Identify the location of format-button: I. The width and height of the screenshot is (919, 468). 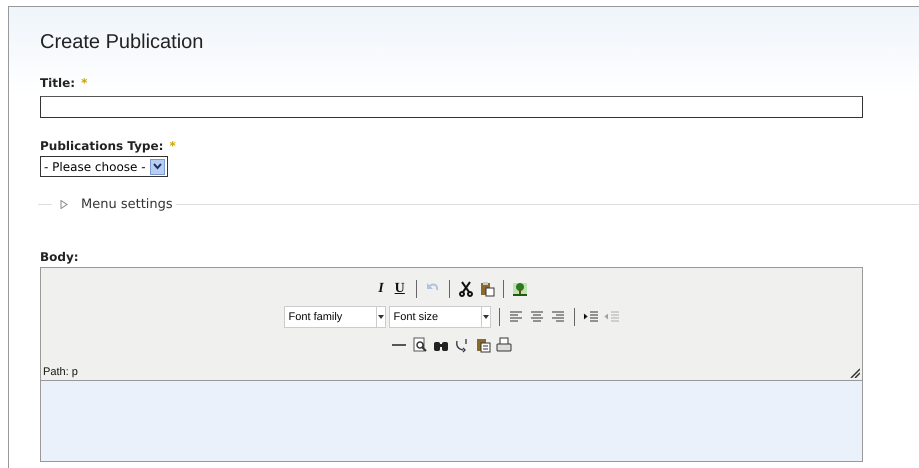
(381, 289).